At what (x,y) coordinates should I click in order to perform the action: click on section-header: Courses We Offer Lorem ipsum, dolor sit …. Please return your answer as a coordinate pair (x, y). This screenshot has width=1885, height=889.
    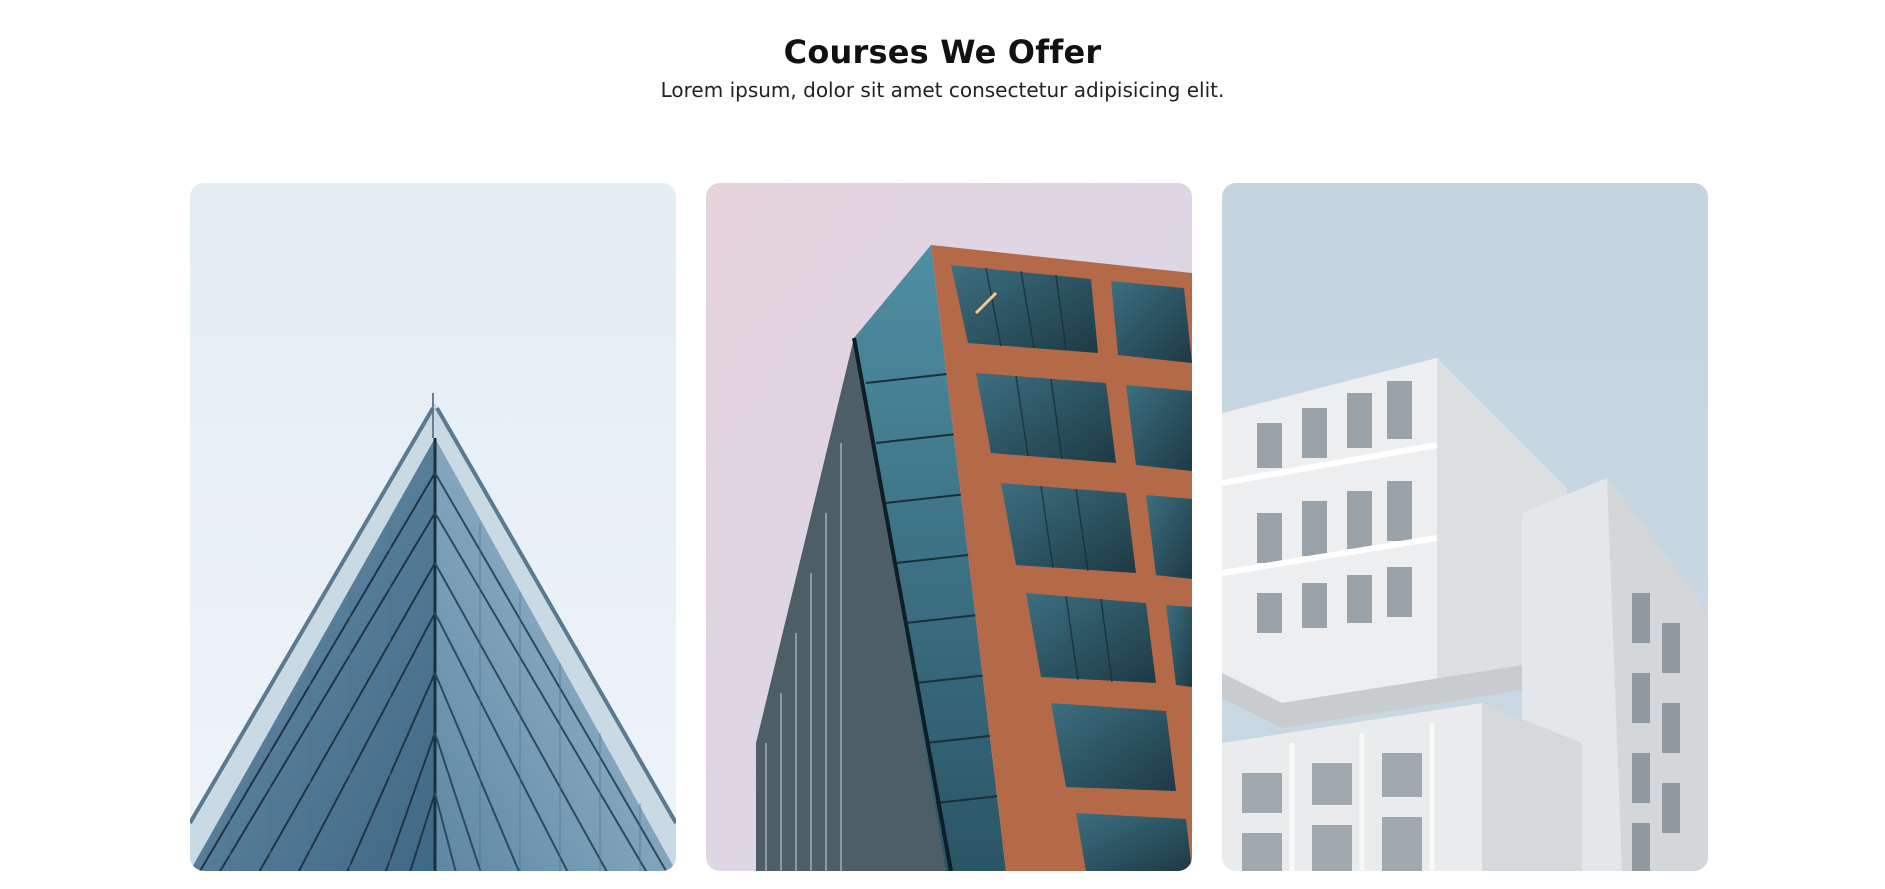
    Looking at the image, I should click on (942, 67).